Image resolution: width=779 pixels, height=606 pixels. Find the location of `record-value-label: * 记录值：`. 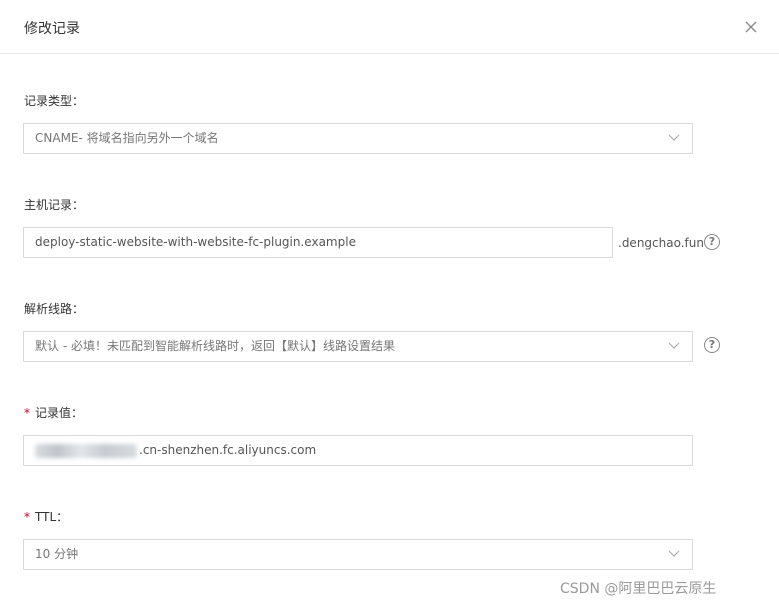

record-value-label: * 记录值： is located at coordinates (53, 412).